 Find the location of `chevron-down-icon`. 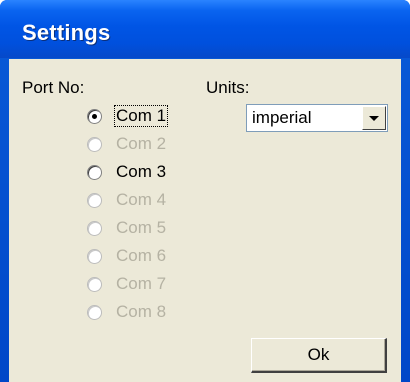

chevron-down-icon is located at coordinates (374, 118).